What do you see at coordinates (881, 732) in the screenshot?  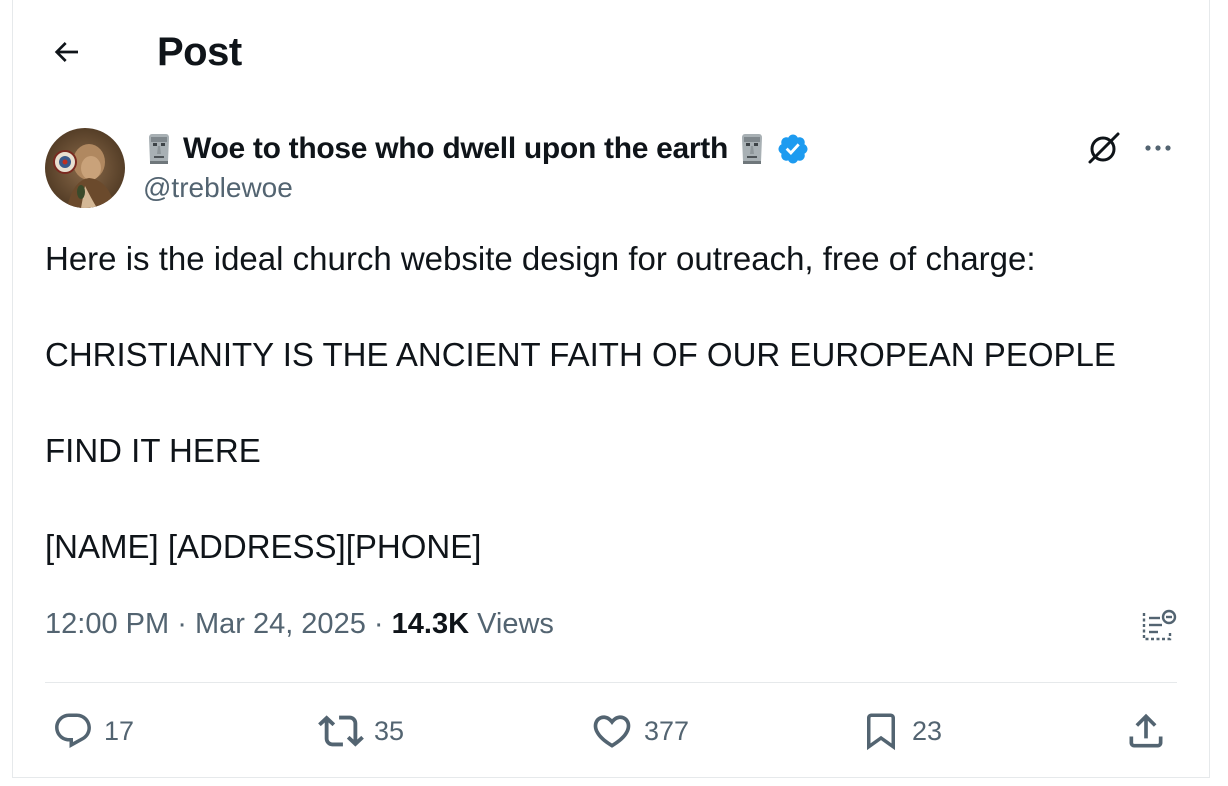 I see `bookmark-icon` at bounding box center [881, 732].